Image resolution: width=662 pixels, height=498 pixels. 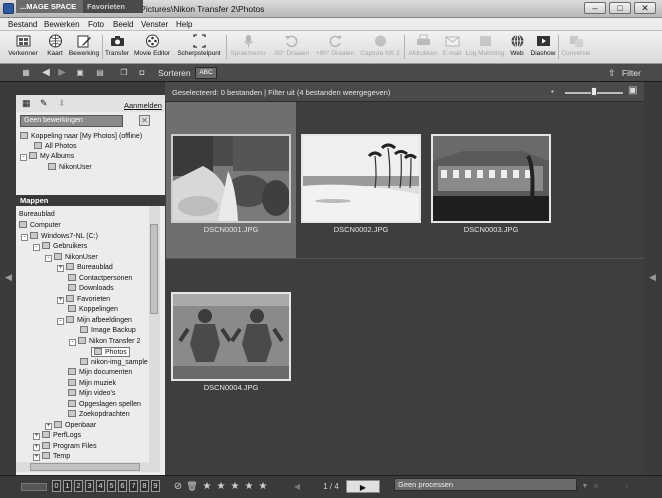 What do you see at coordinates (199, 48) in the screenshot?
I see `scherpstelpunt-button: Scherpstelpunt` at bounding box center [199, 48].